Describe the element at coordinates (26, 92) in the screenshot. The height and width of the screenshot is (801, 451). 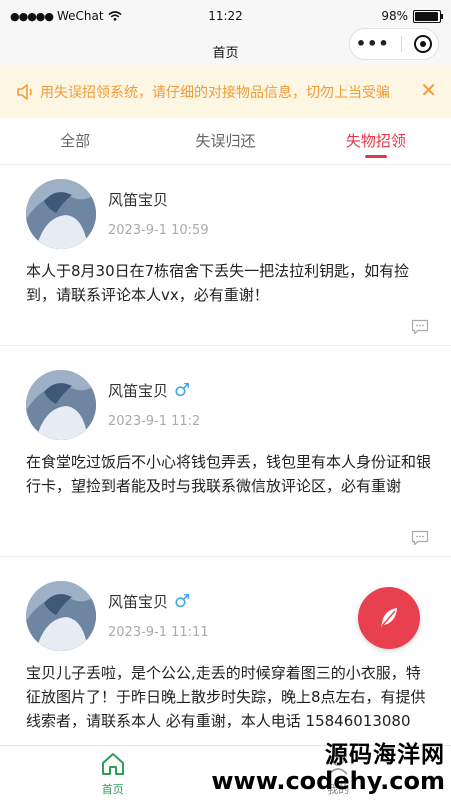
I see `speaker-icon` at that location.